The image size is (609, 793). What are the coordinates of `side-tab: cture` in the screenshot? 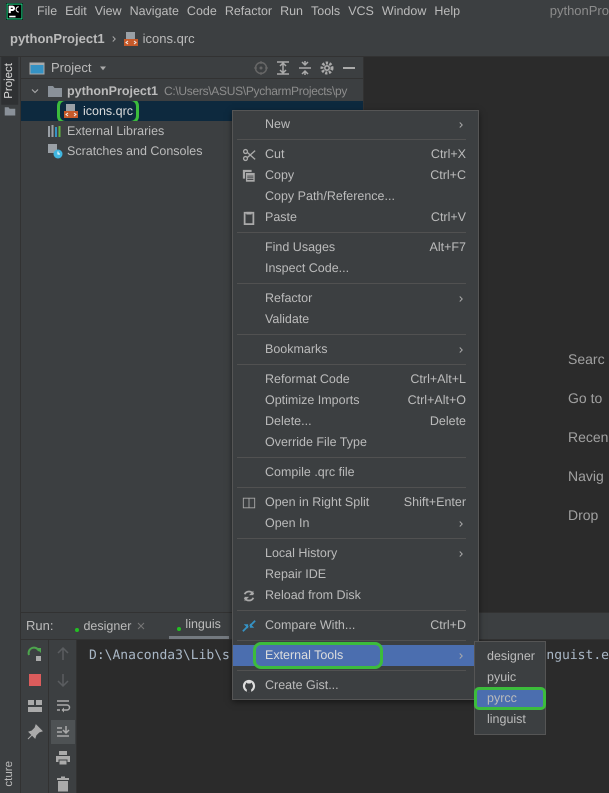 It's located at (10, 774).